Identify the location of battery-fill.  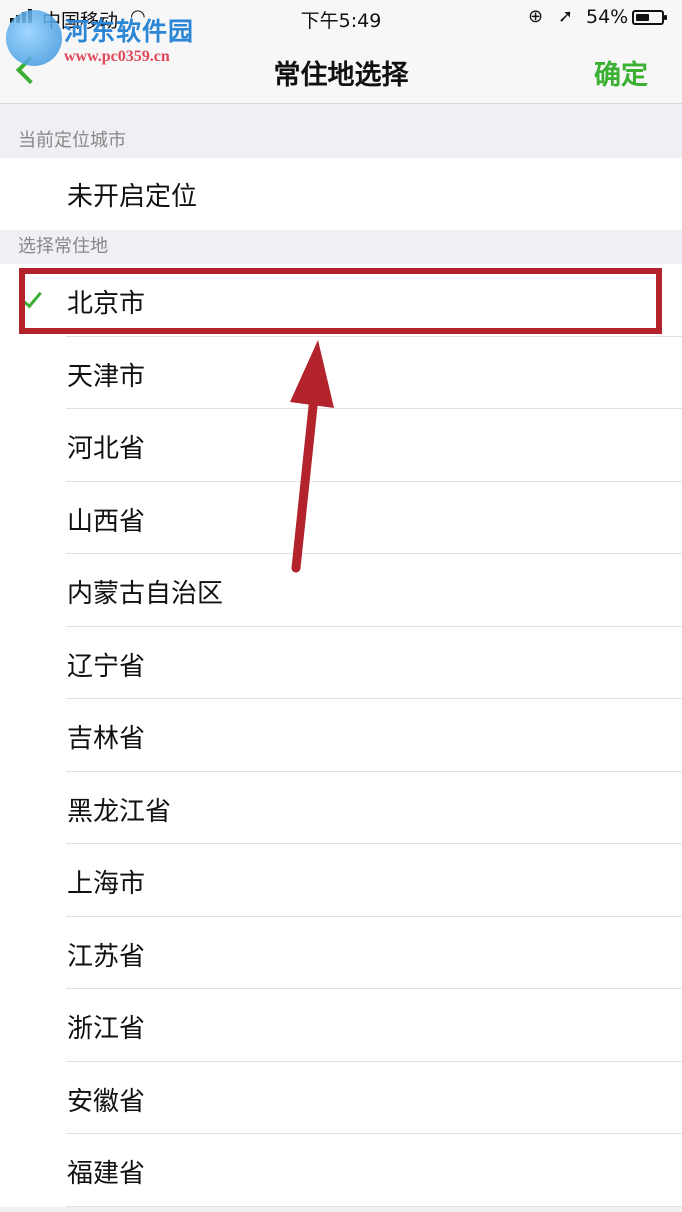
(642, 17).